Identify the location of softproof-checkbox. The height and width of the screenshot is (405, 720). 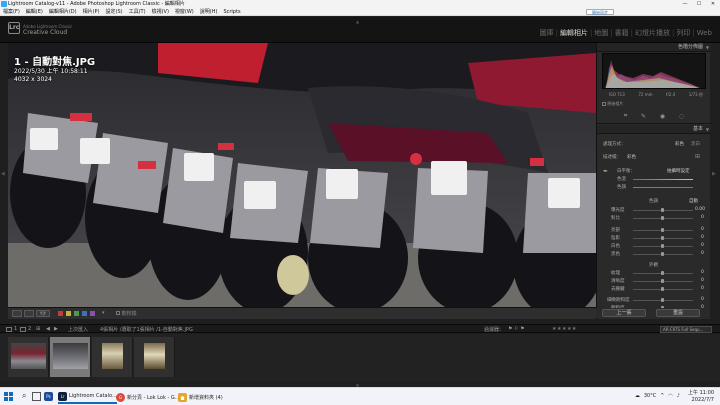
(118, 313).